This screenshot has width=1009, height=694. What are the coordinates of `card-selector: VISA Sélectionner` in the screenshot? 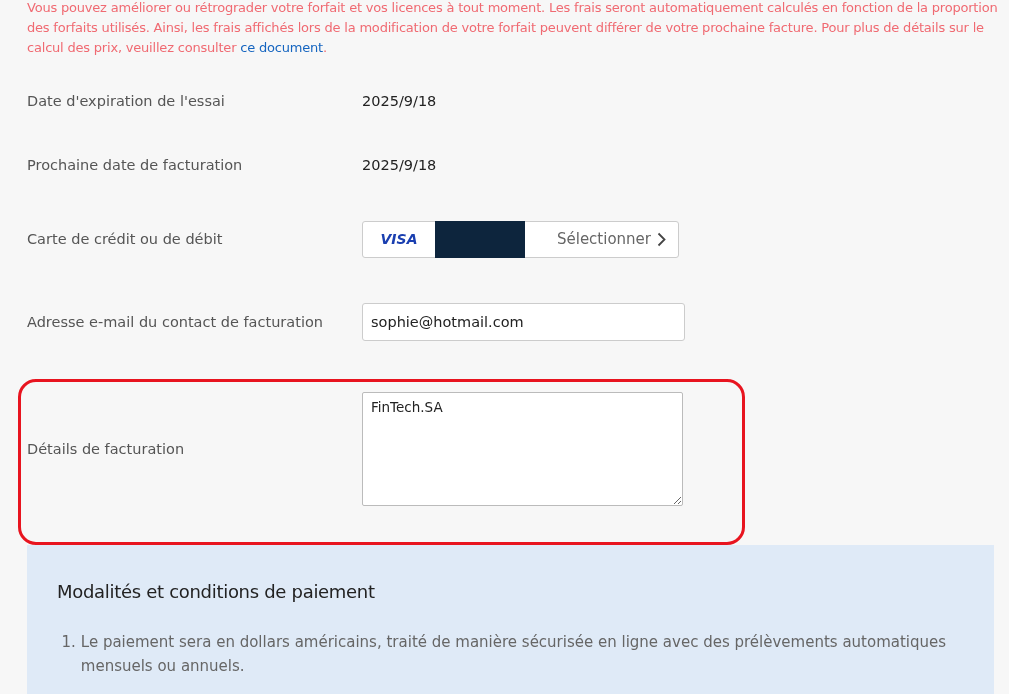 It's located at (520, 239).